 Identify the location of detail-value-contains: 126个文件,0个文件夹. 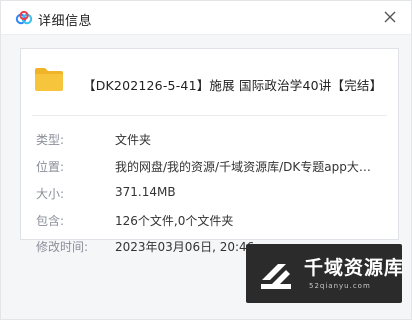
(174, 221).